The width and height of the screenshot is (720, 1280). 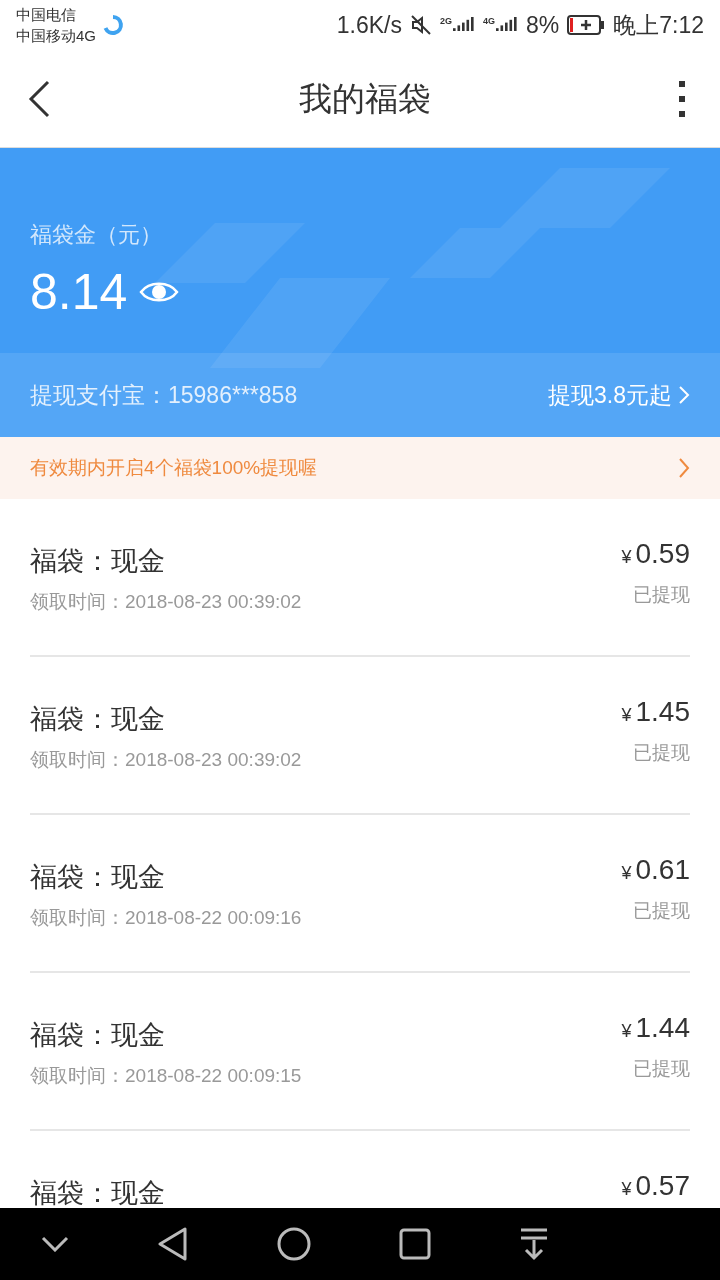 What do you see at coordinates (662, 1186) in the screenshot?
I see `record-amount: 0.57` at bounding box center [662, 1186].